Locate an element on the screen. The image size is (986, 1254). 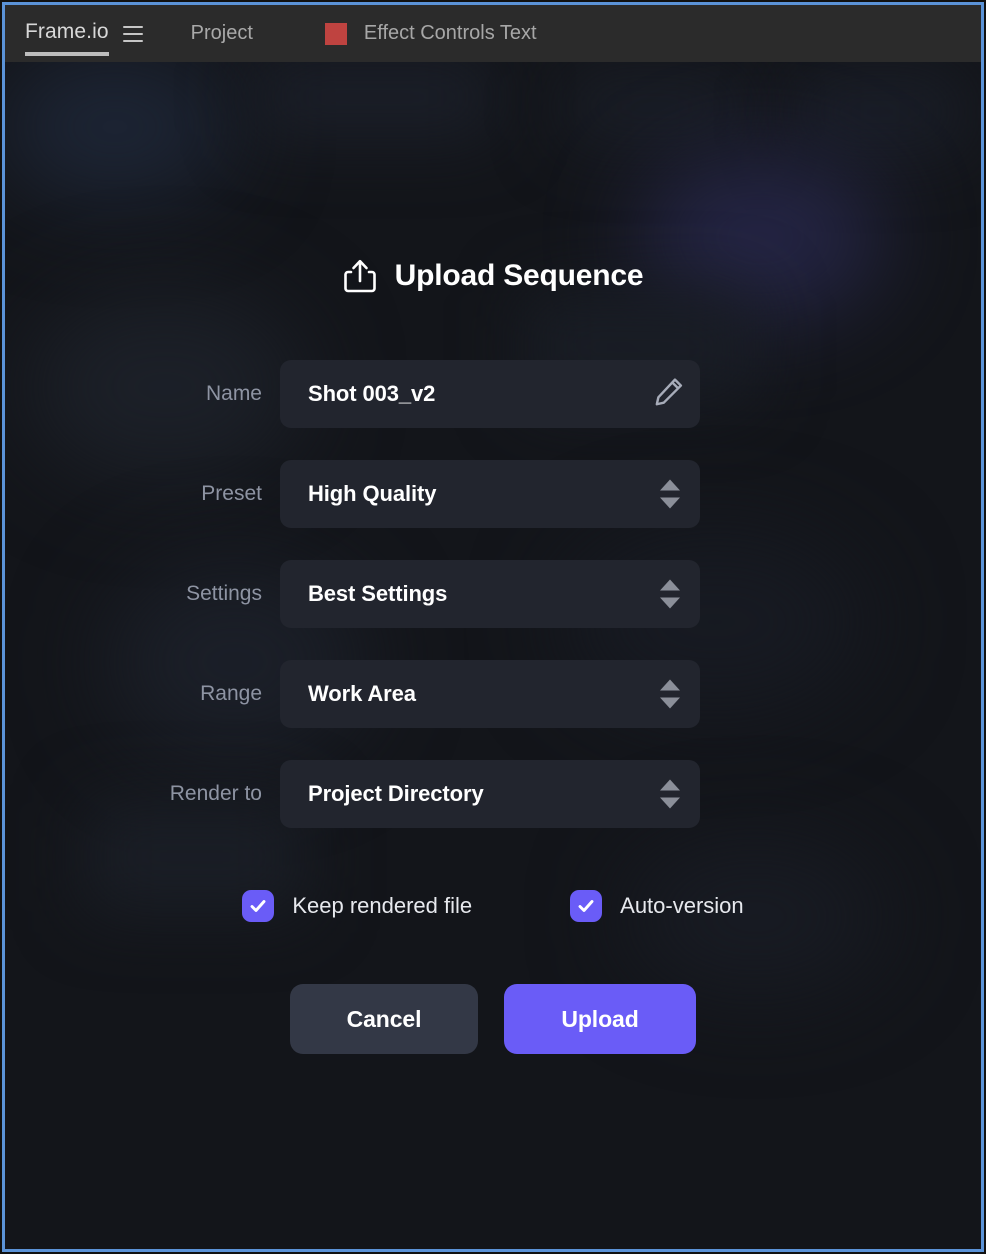
checkbox-keep-rendered-file: Keep rendered file is located at coordinates (357, 906).